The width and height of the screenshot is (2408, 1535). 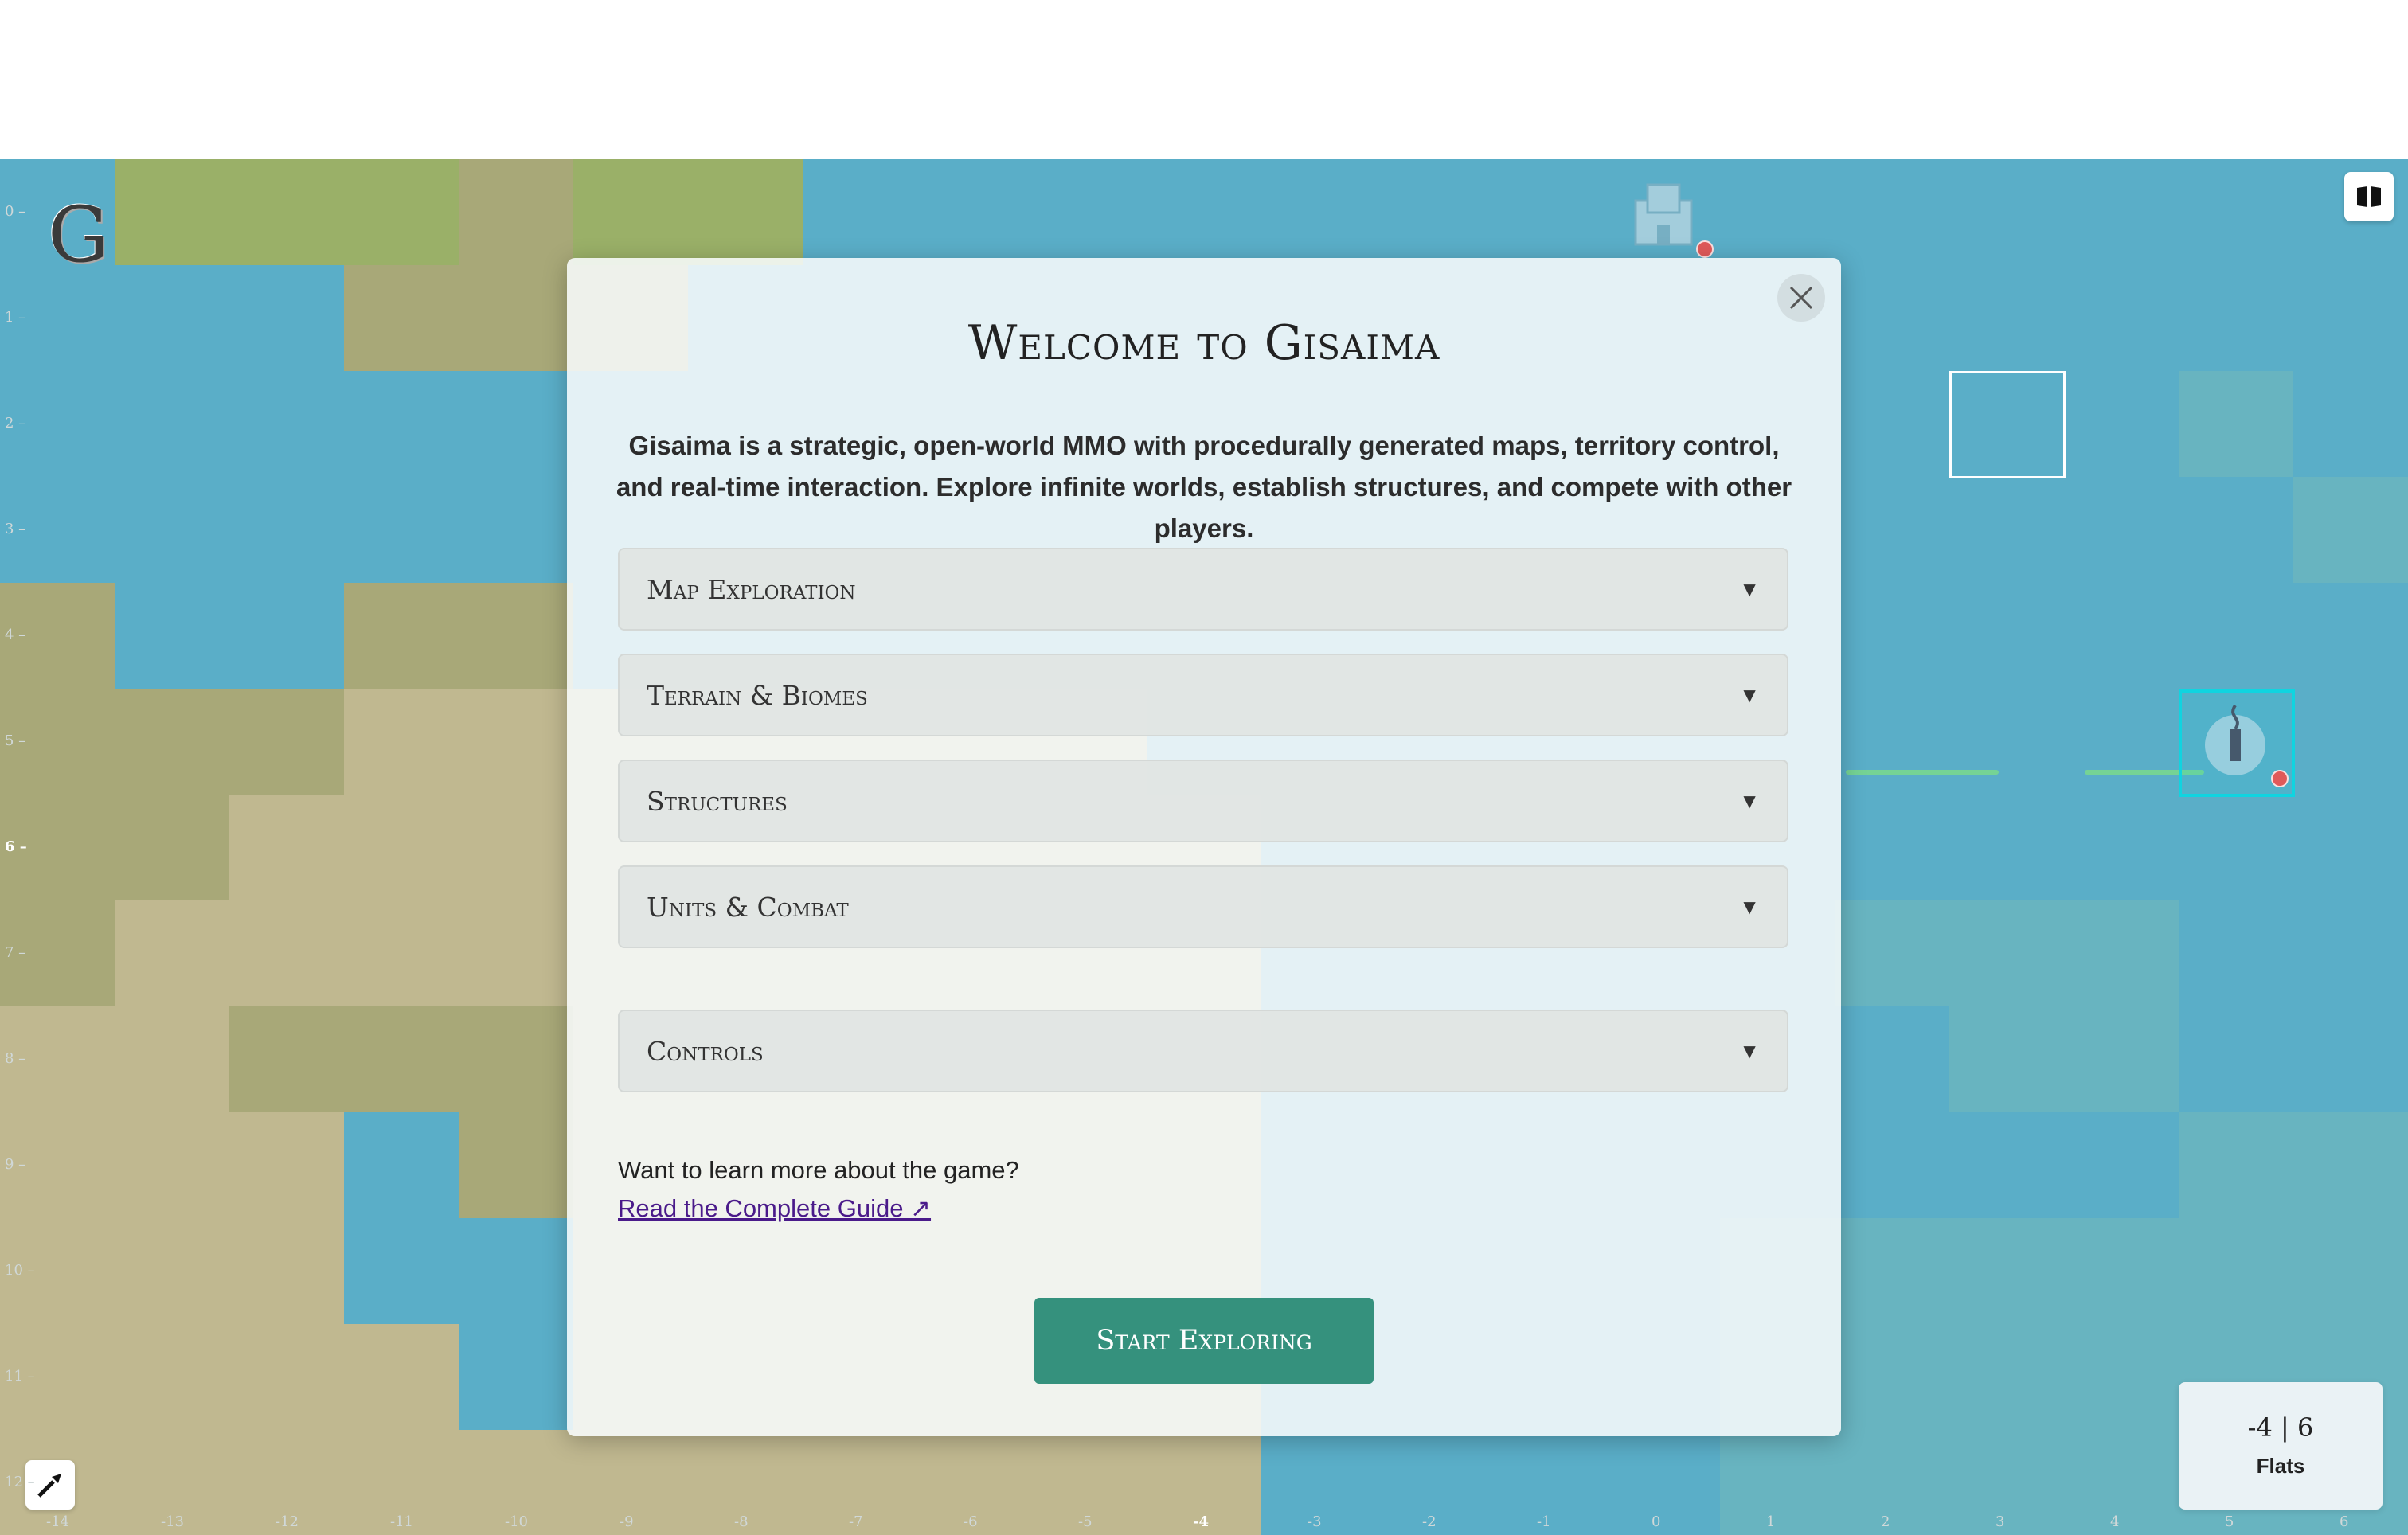 I want to click on start-exploring-button: Start Exploring, so click(x=1204, y=1341).